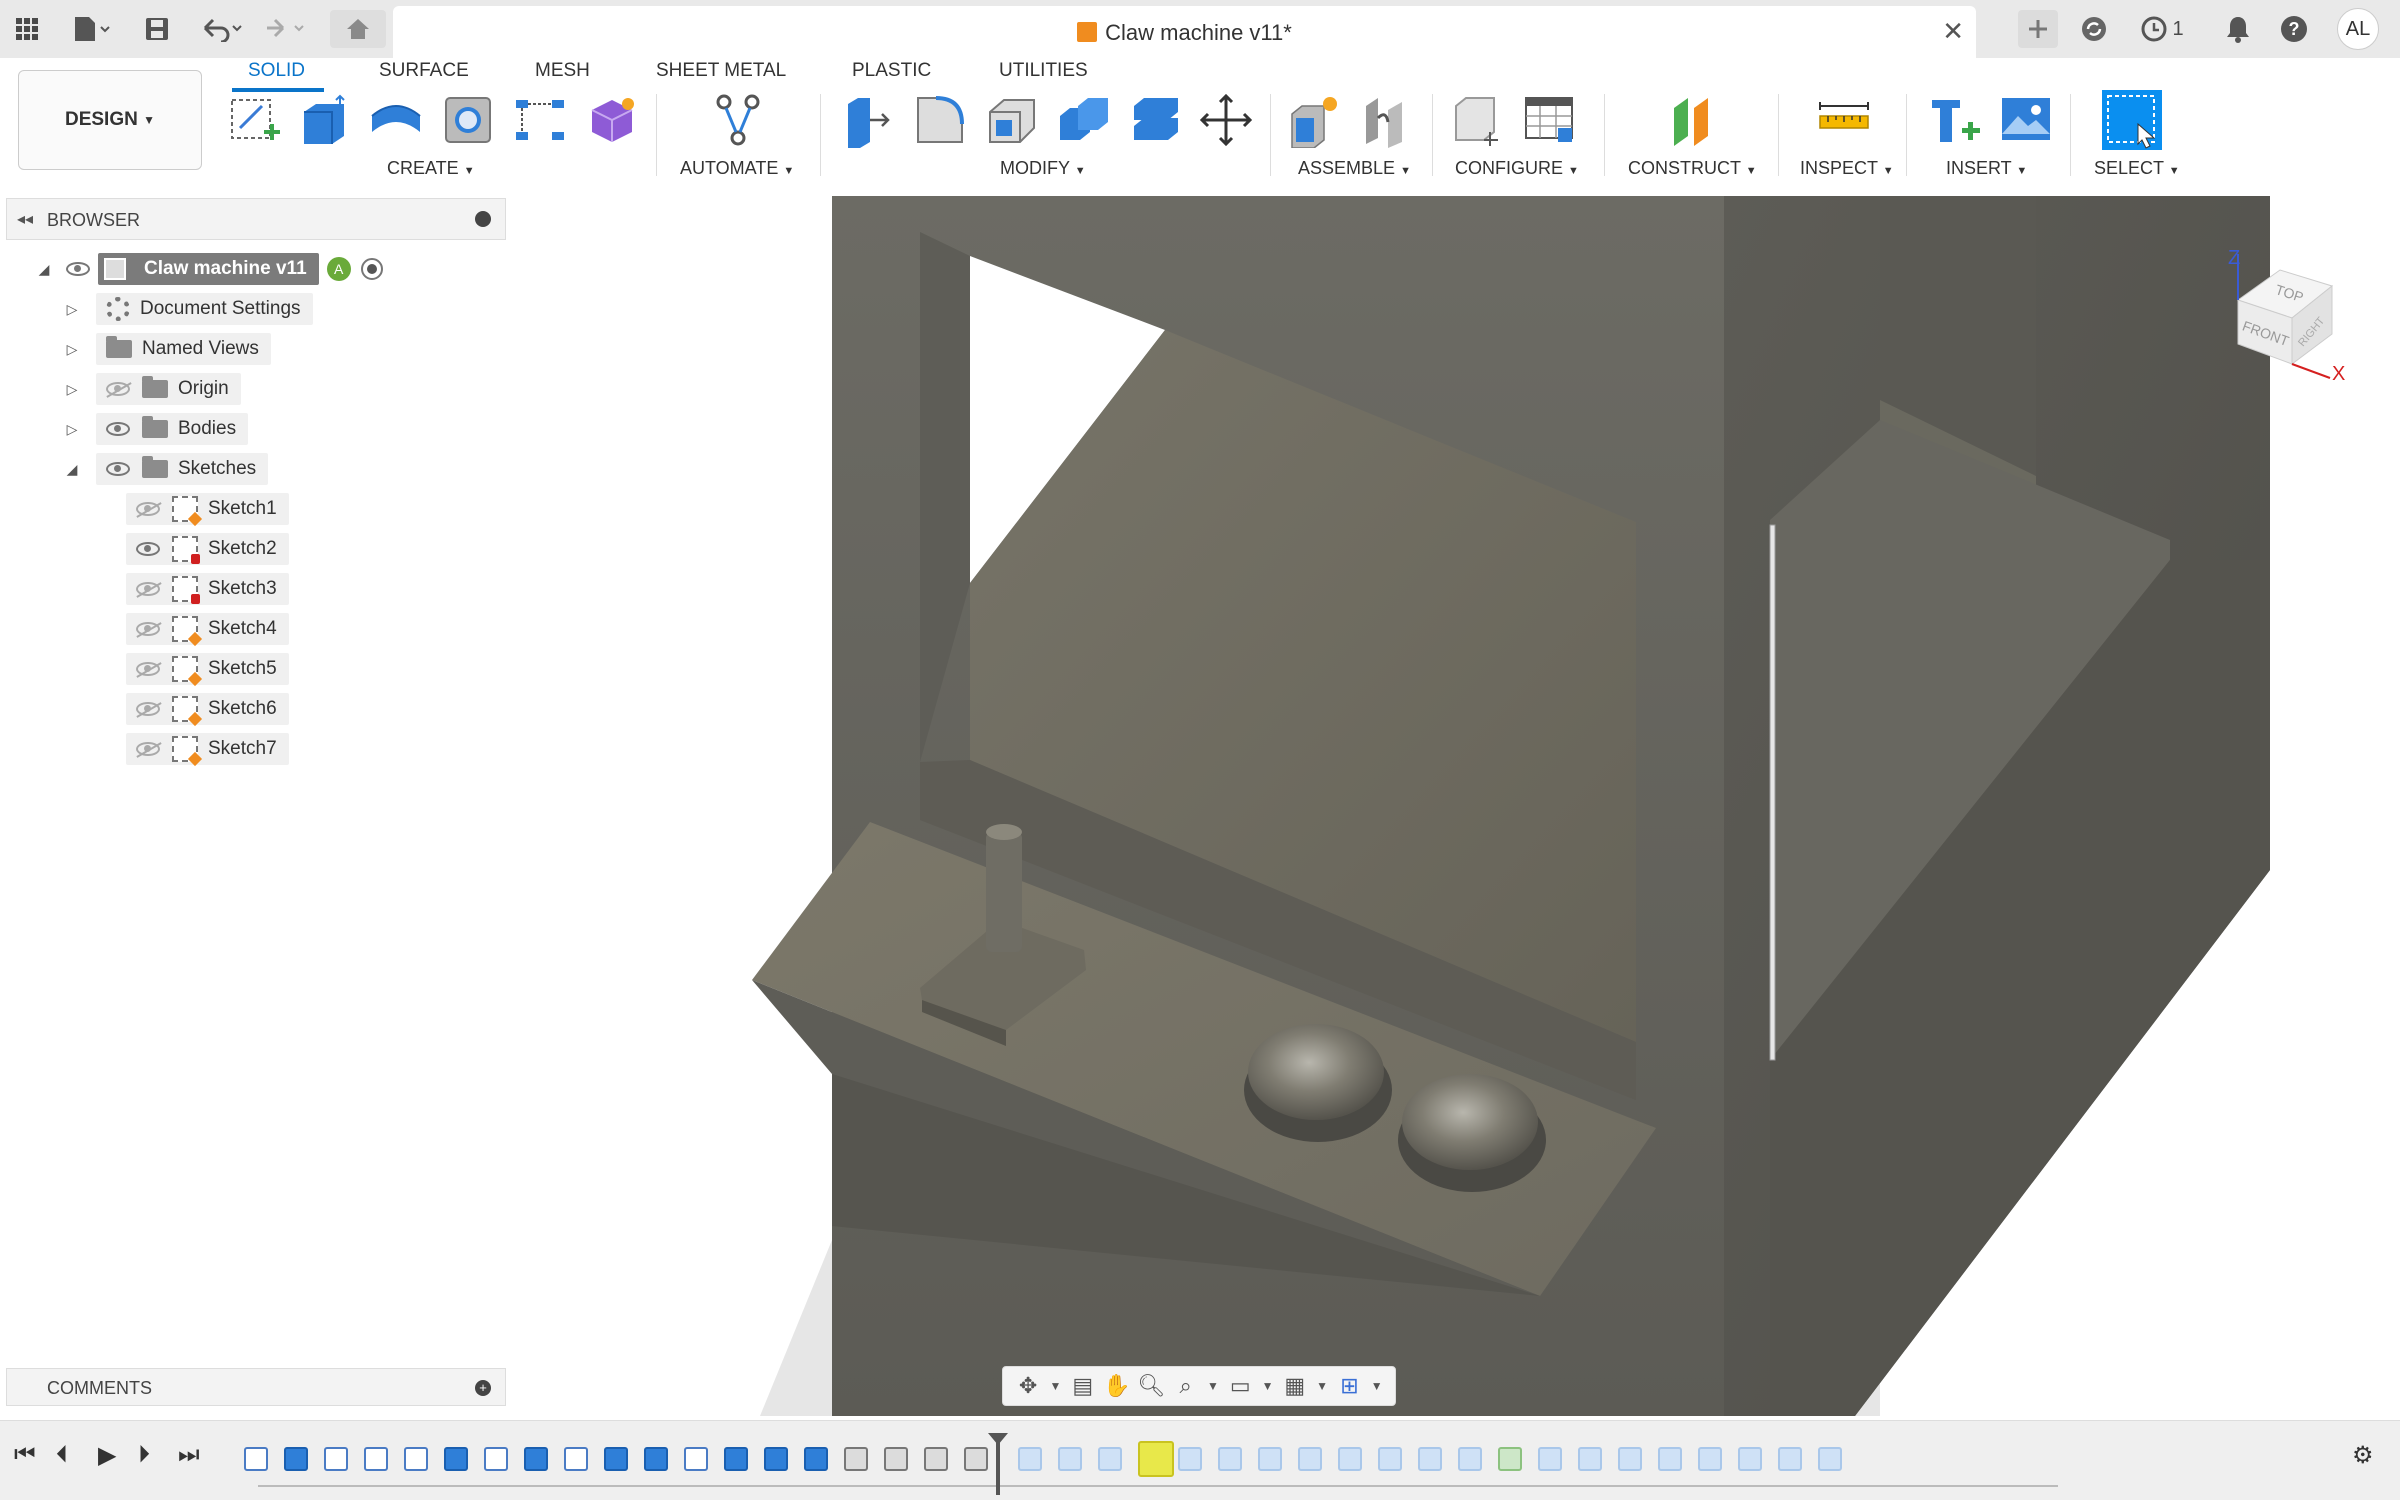  Describe the element at coordinates (1953, 31) in the screenshot. I see `close-tab-icon: ✕` at that location.